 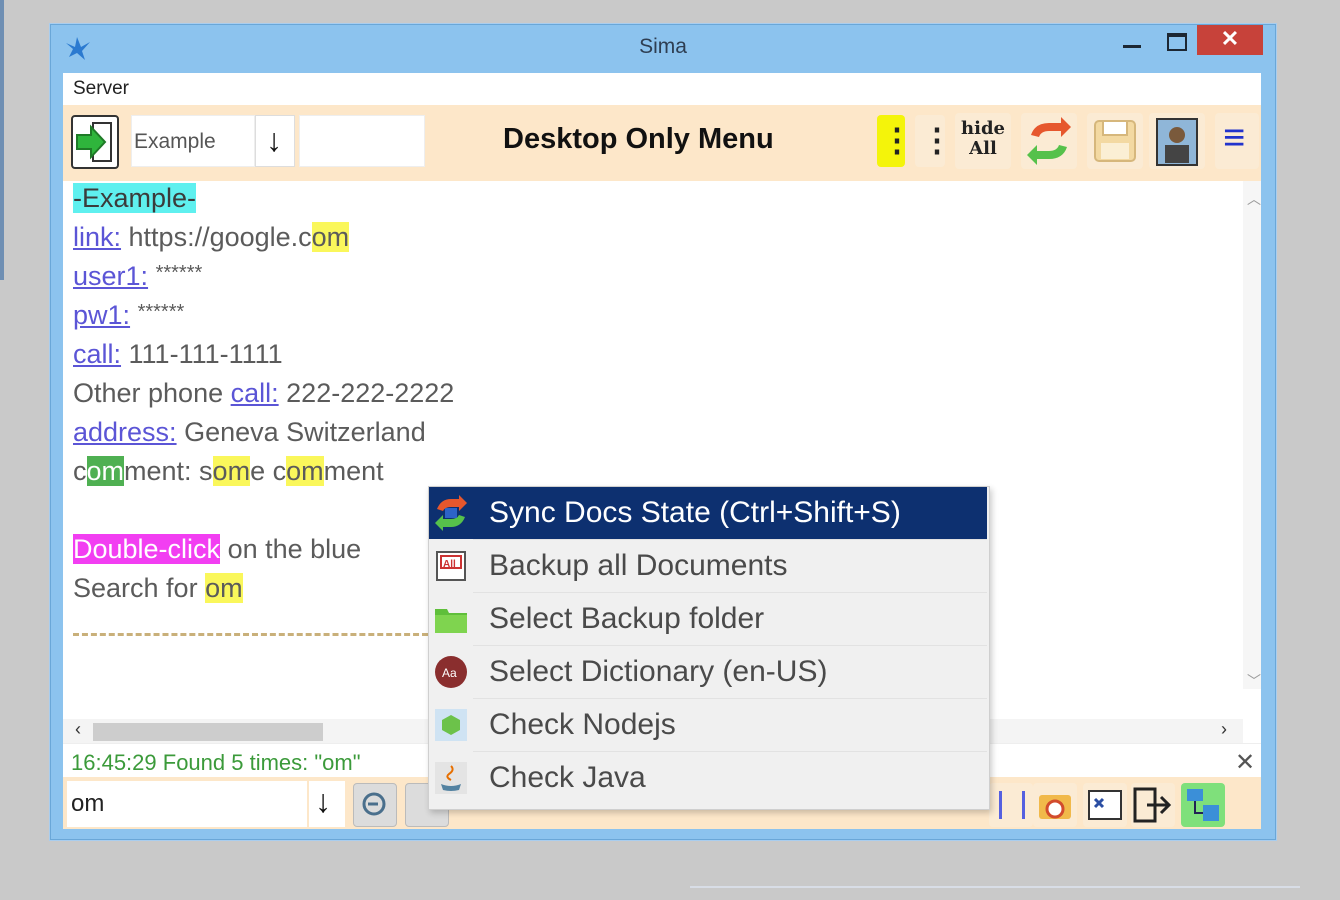 What do you see at coordinates (370, 393) in the screenshot?
I see `other-phone-value: 222-222-2222` at bounding box center [370, 393].